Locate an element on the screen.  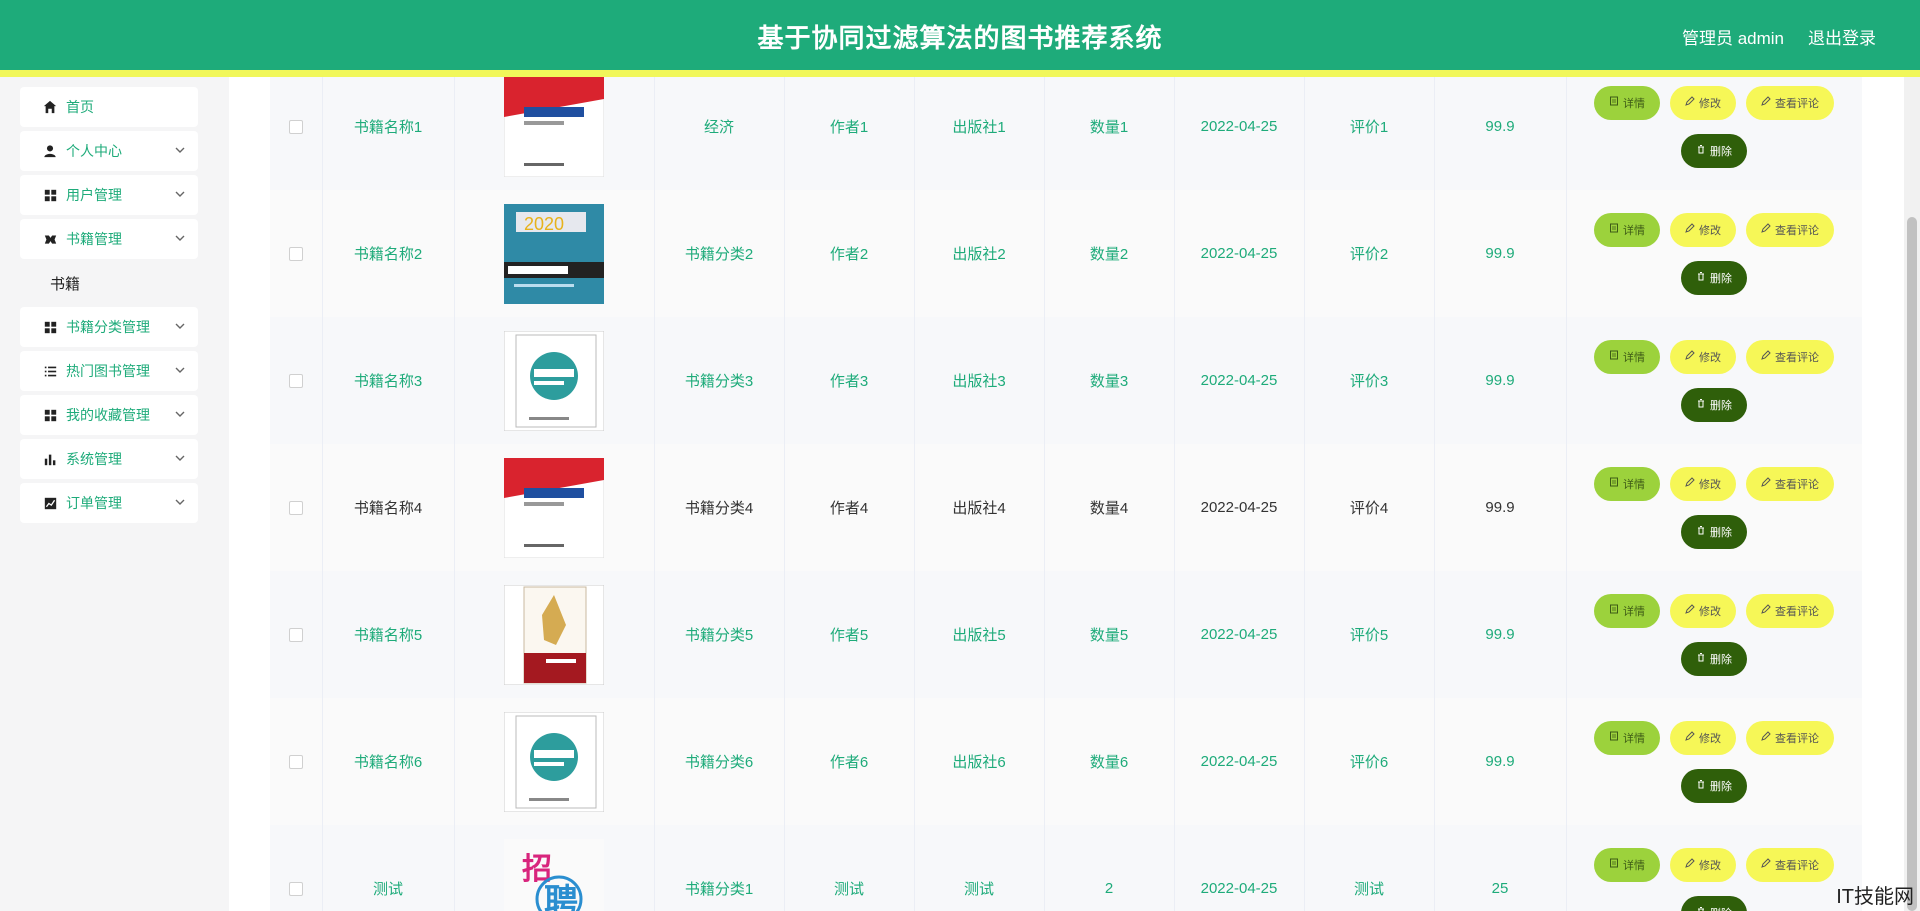
cell-category-text: 书籍分类5 is located at coordinates (719, 635).